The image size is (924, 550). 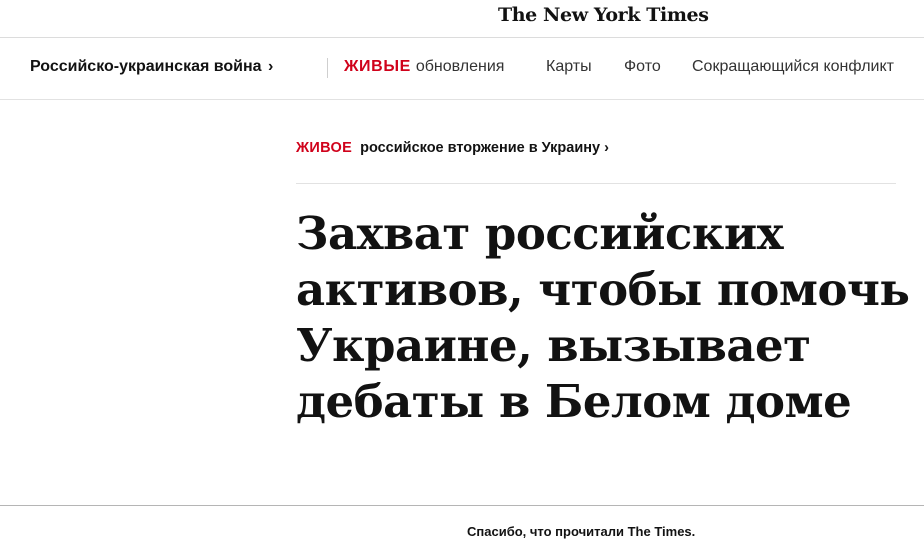 I want to click on masthead: The New York Times, so click(x=462, y=19).